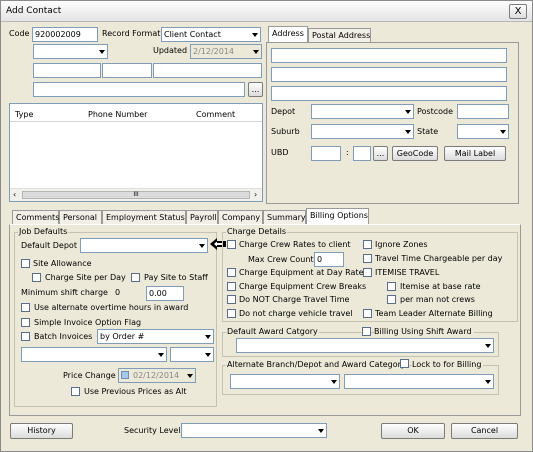 The image size is (533, 452). Describe the element at coordinates (117, 292) in the screenshot. I see `min-shift-hours: 0` at that location.